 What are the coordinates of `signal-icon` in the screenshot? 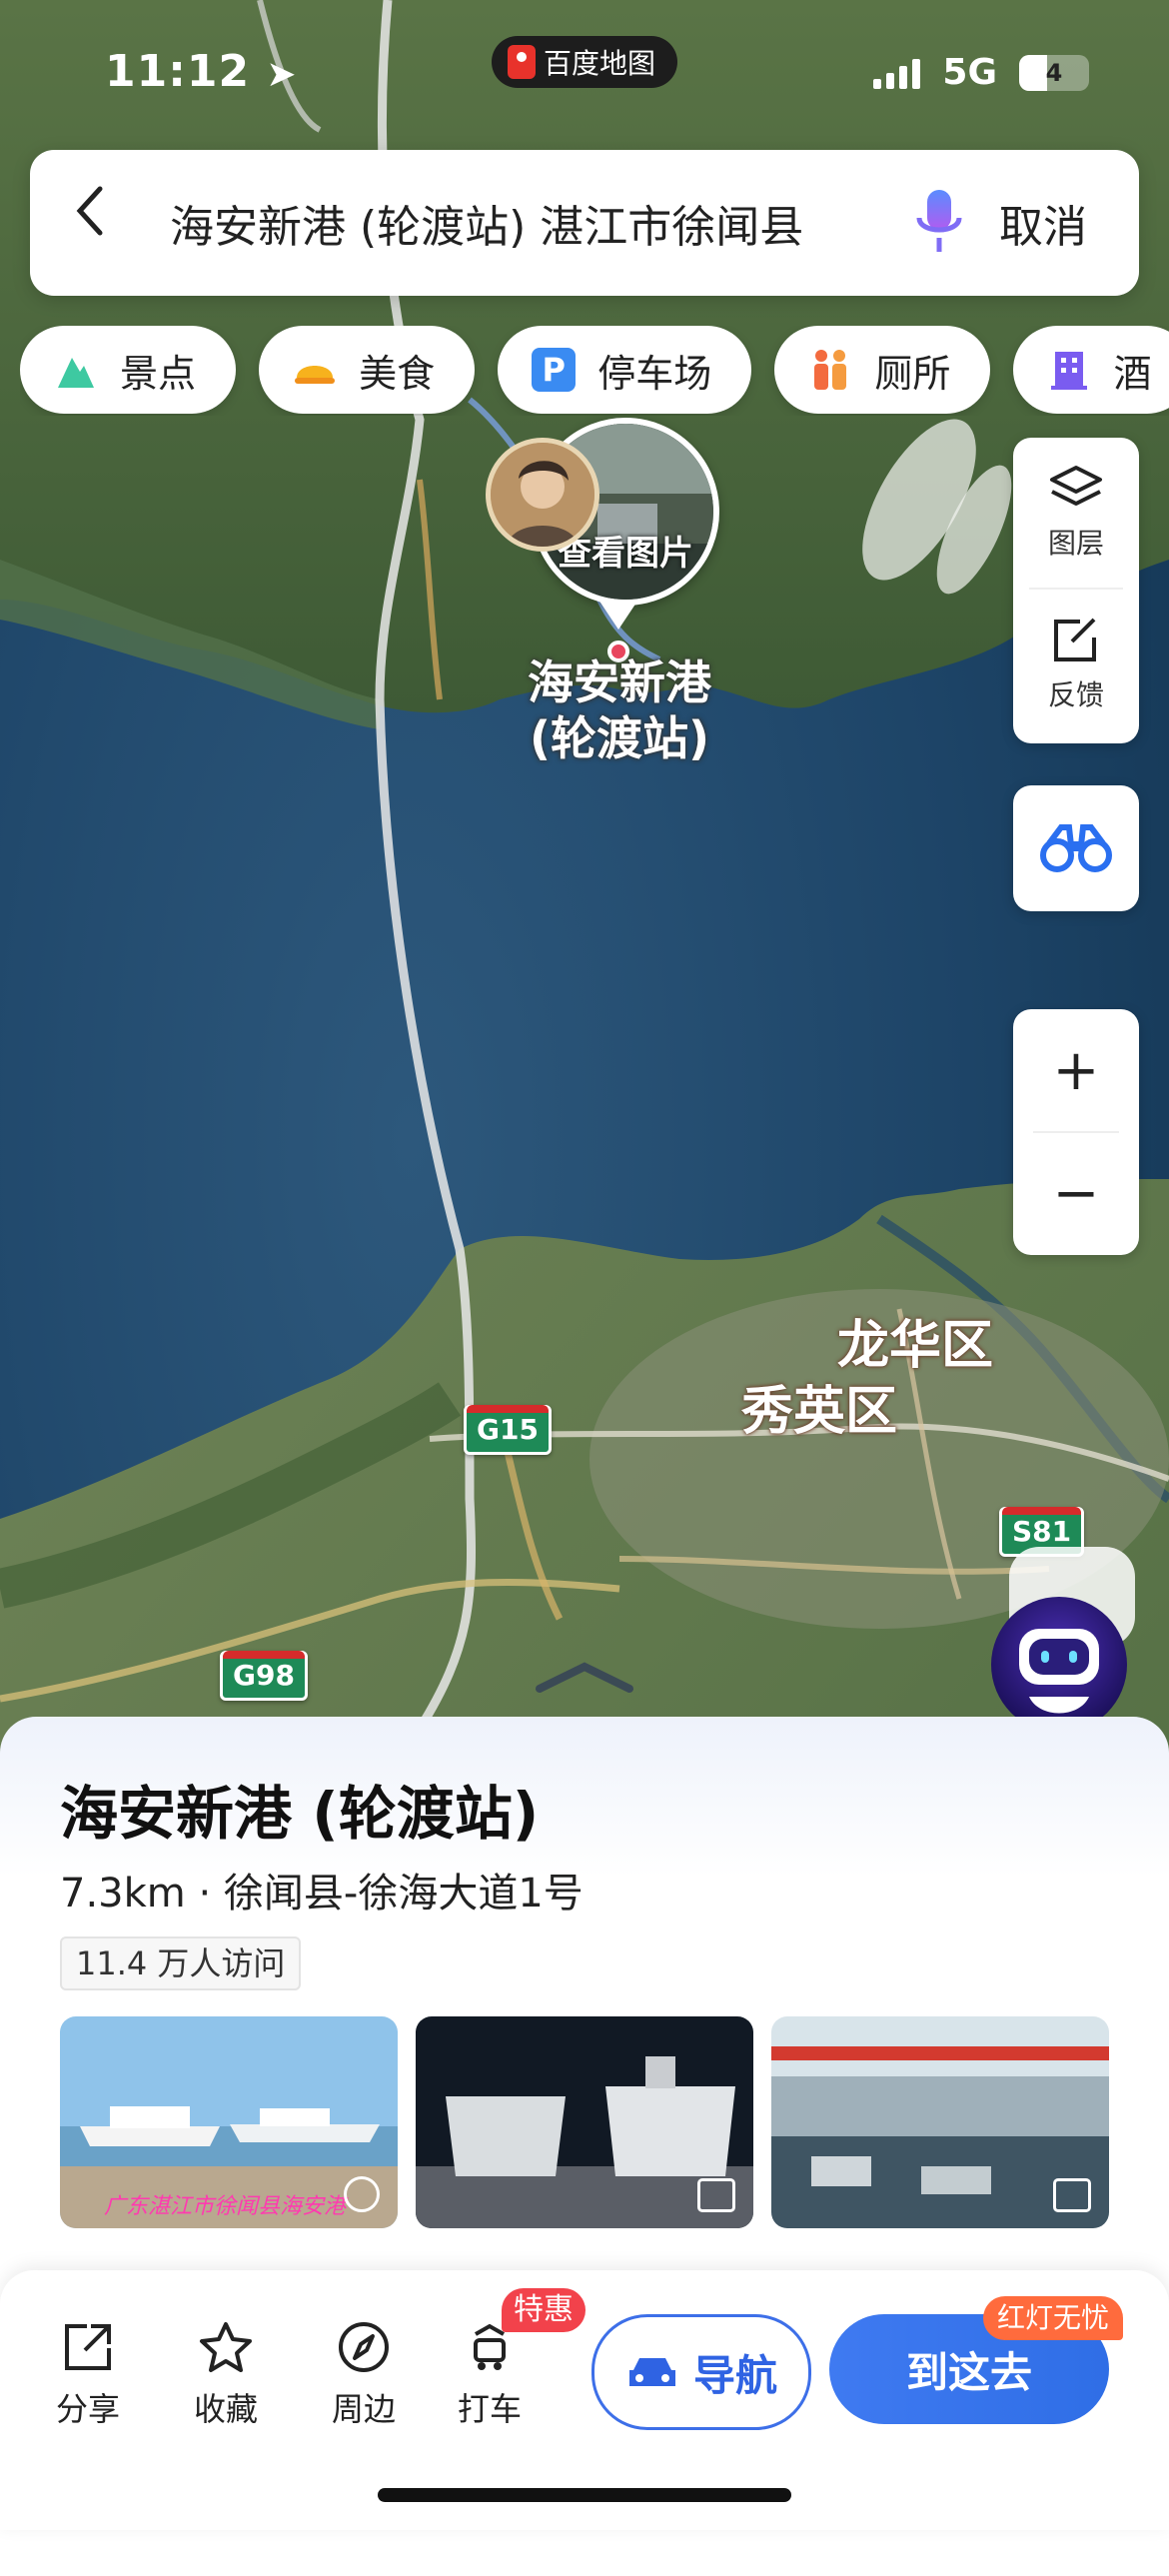 It's located at (897, 73).